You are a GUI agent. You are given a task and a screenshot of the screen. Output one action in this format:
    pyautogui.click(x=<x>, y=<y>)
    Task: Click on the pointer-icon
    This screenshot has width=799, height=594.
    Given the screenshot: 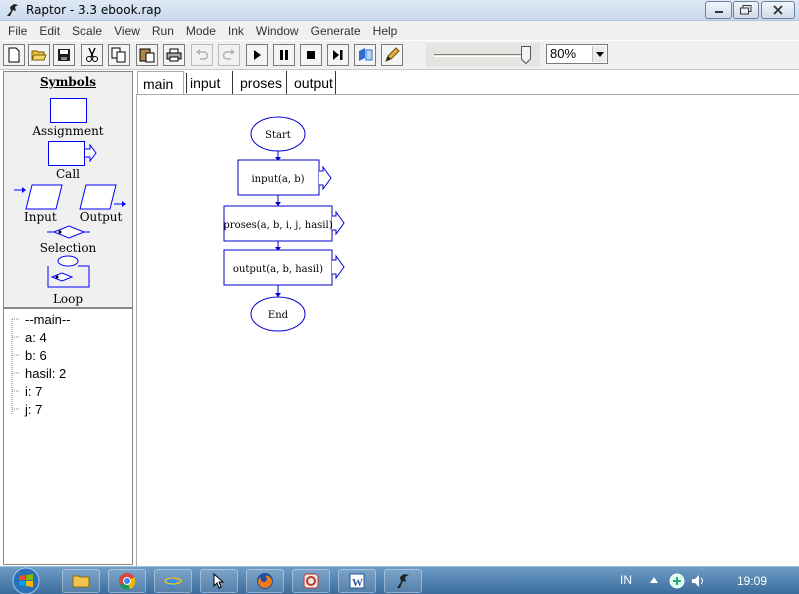 What is the action you would take?
    pyautogui.click(x=219, y=580)
    